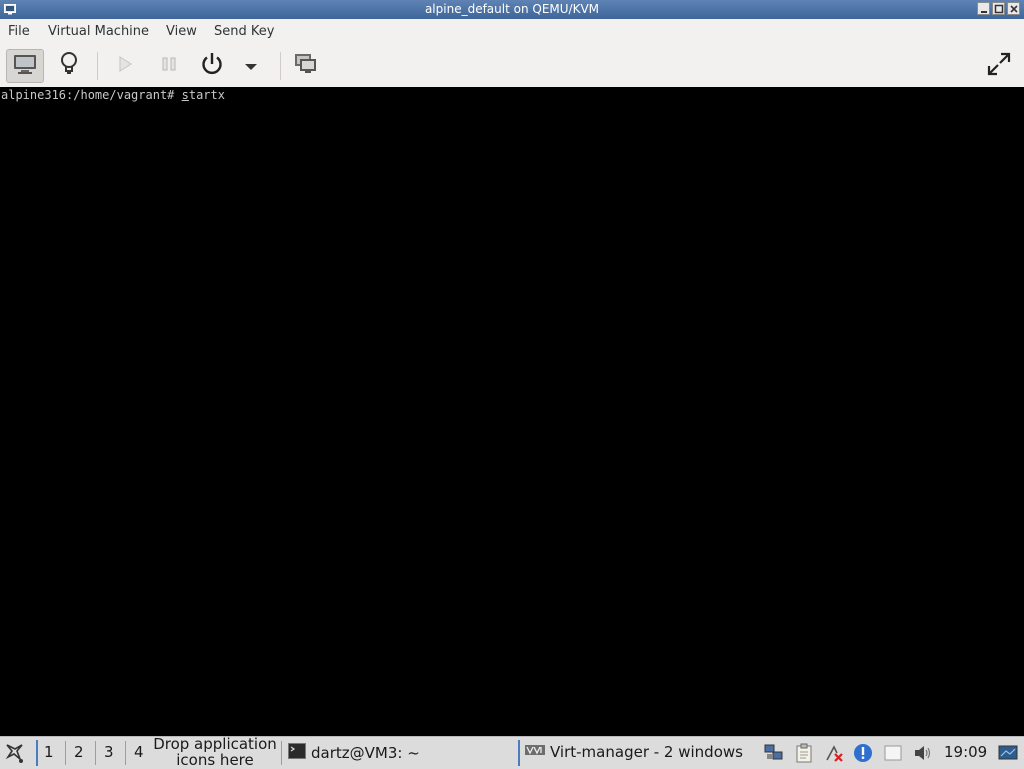  Describe the element at coordinates (1008, 753) in the screenshot. I see `show-desktop-icon` at that location.